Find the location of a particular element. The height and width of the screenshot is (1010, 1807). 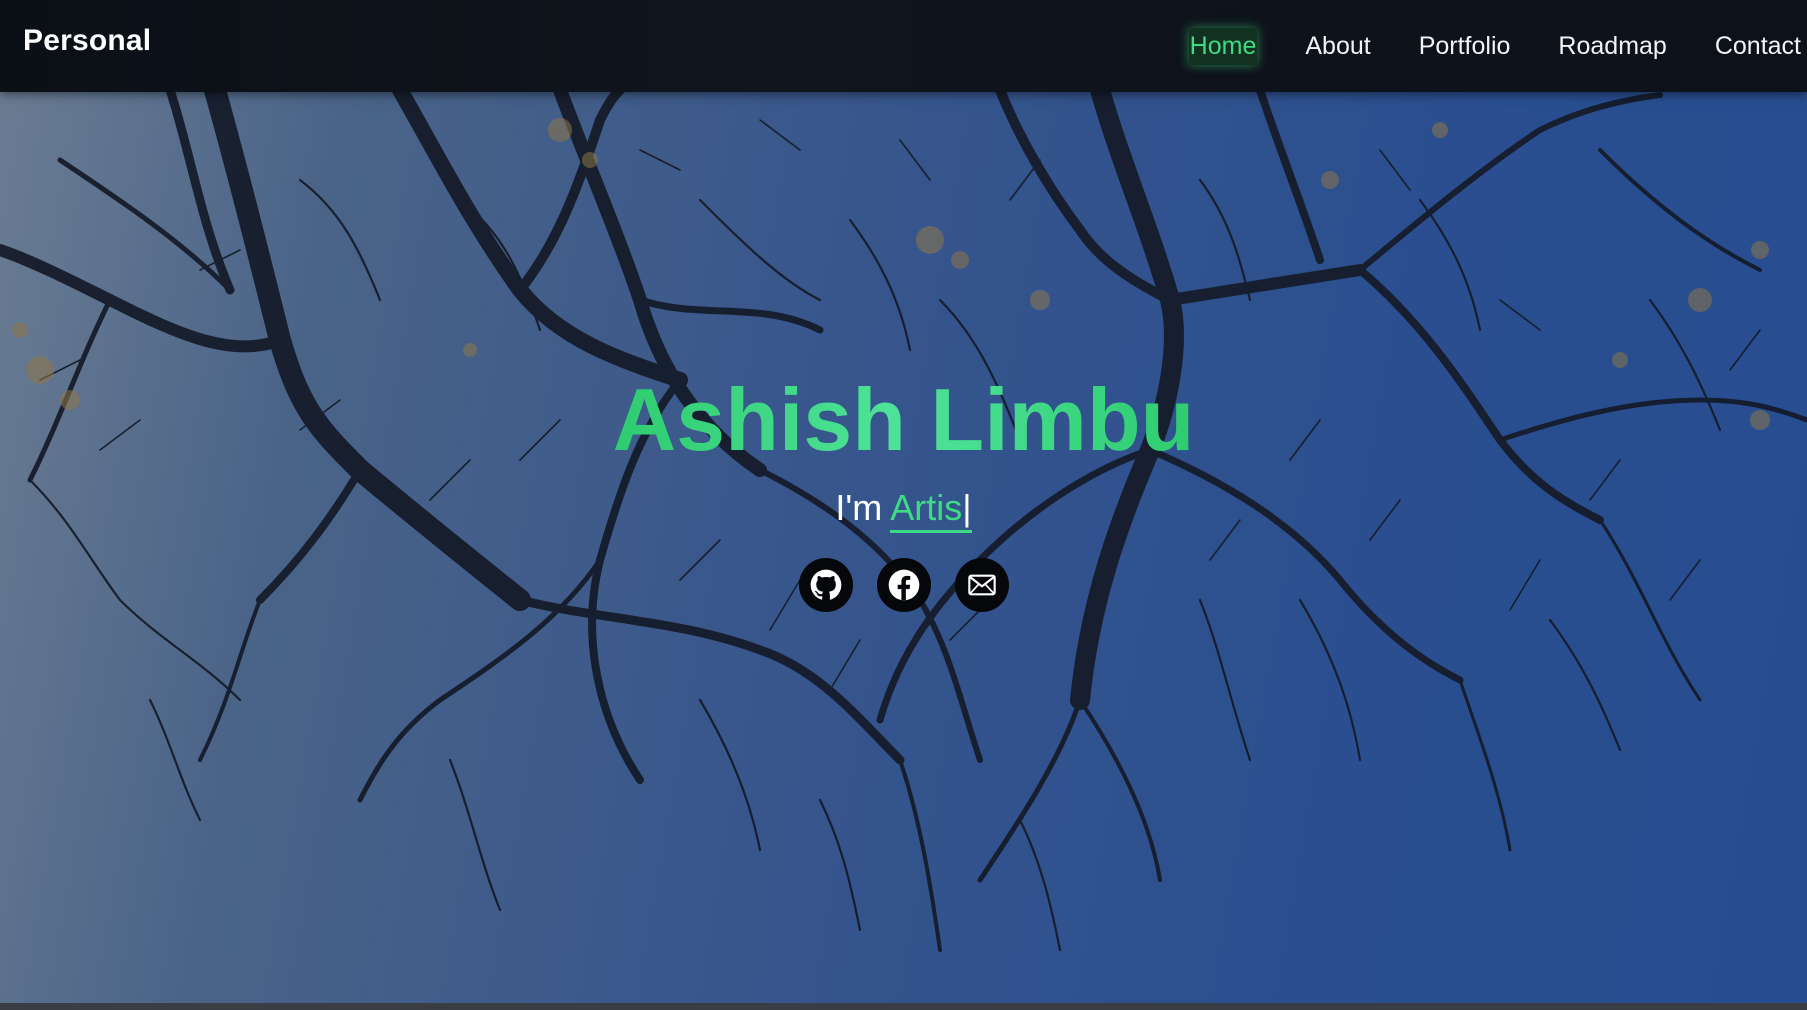

facebook-icon is located at coordinates (903, 585).